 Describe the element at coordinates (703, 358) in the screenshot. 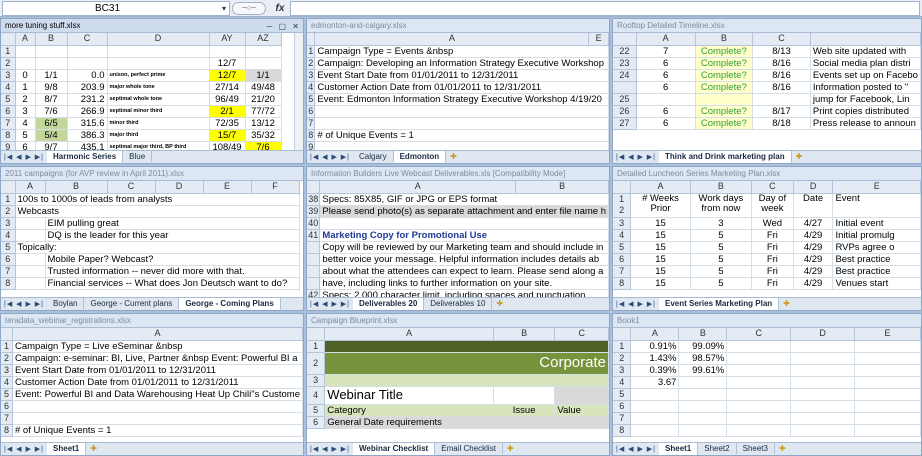

I see `cell: 98.57%` at that location.